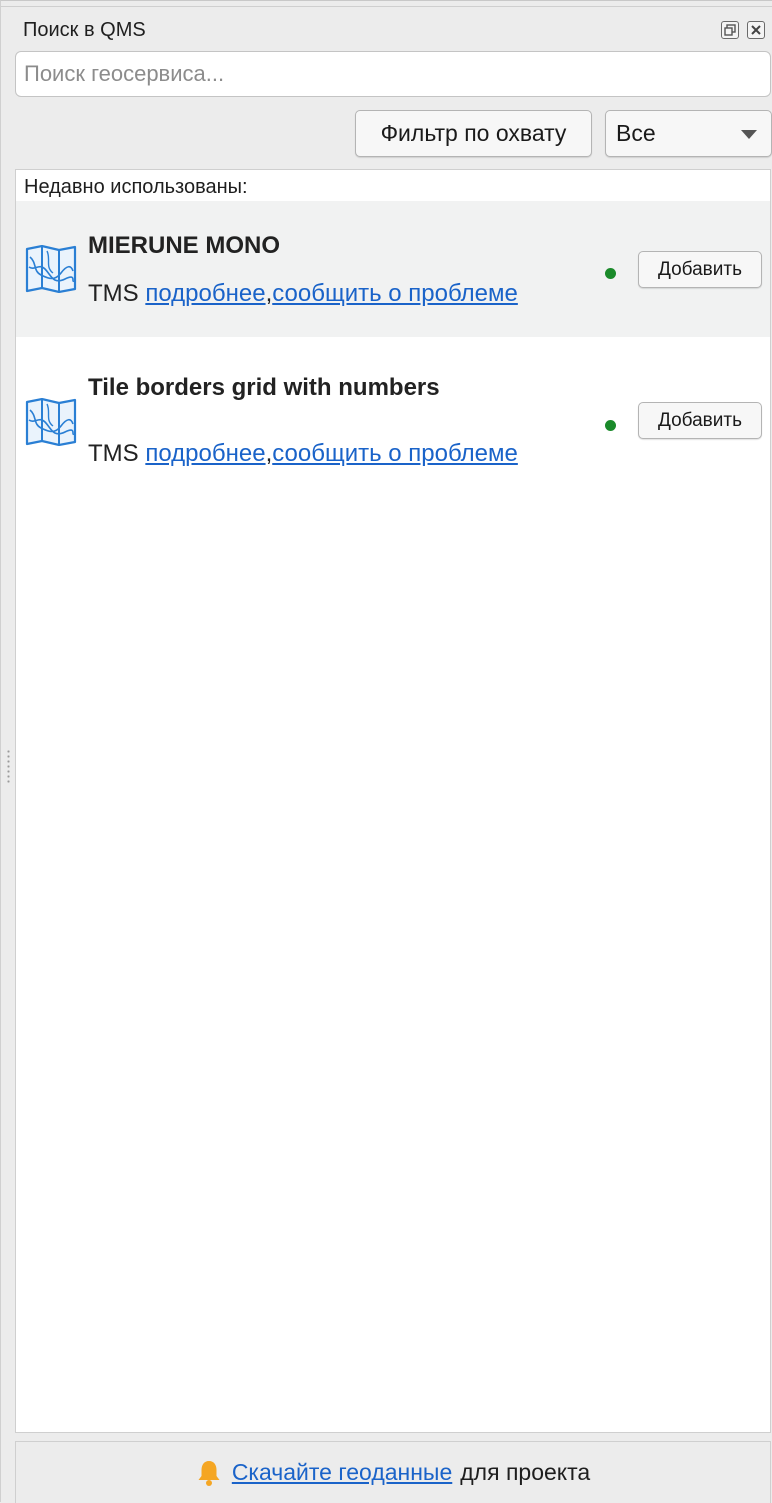 The image size is (772, 1503). What do you see at coordinates (525, 1472) in the screenshot?
I see `footer-text: для проекта` at bounding box center [525, 1472].